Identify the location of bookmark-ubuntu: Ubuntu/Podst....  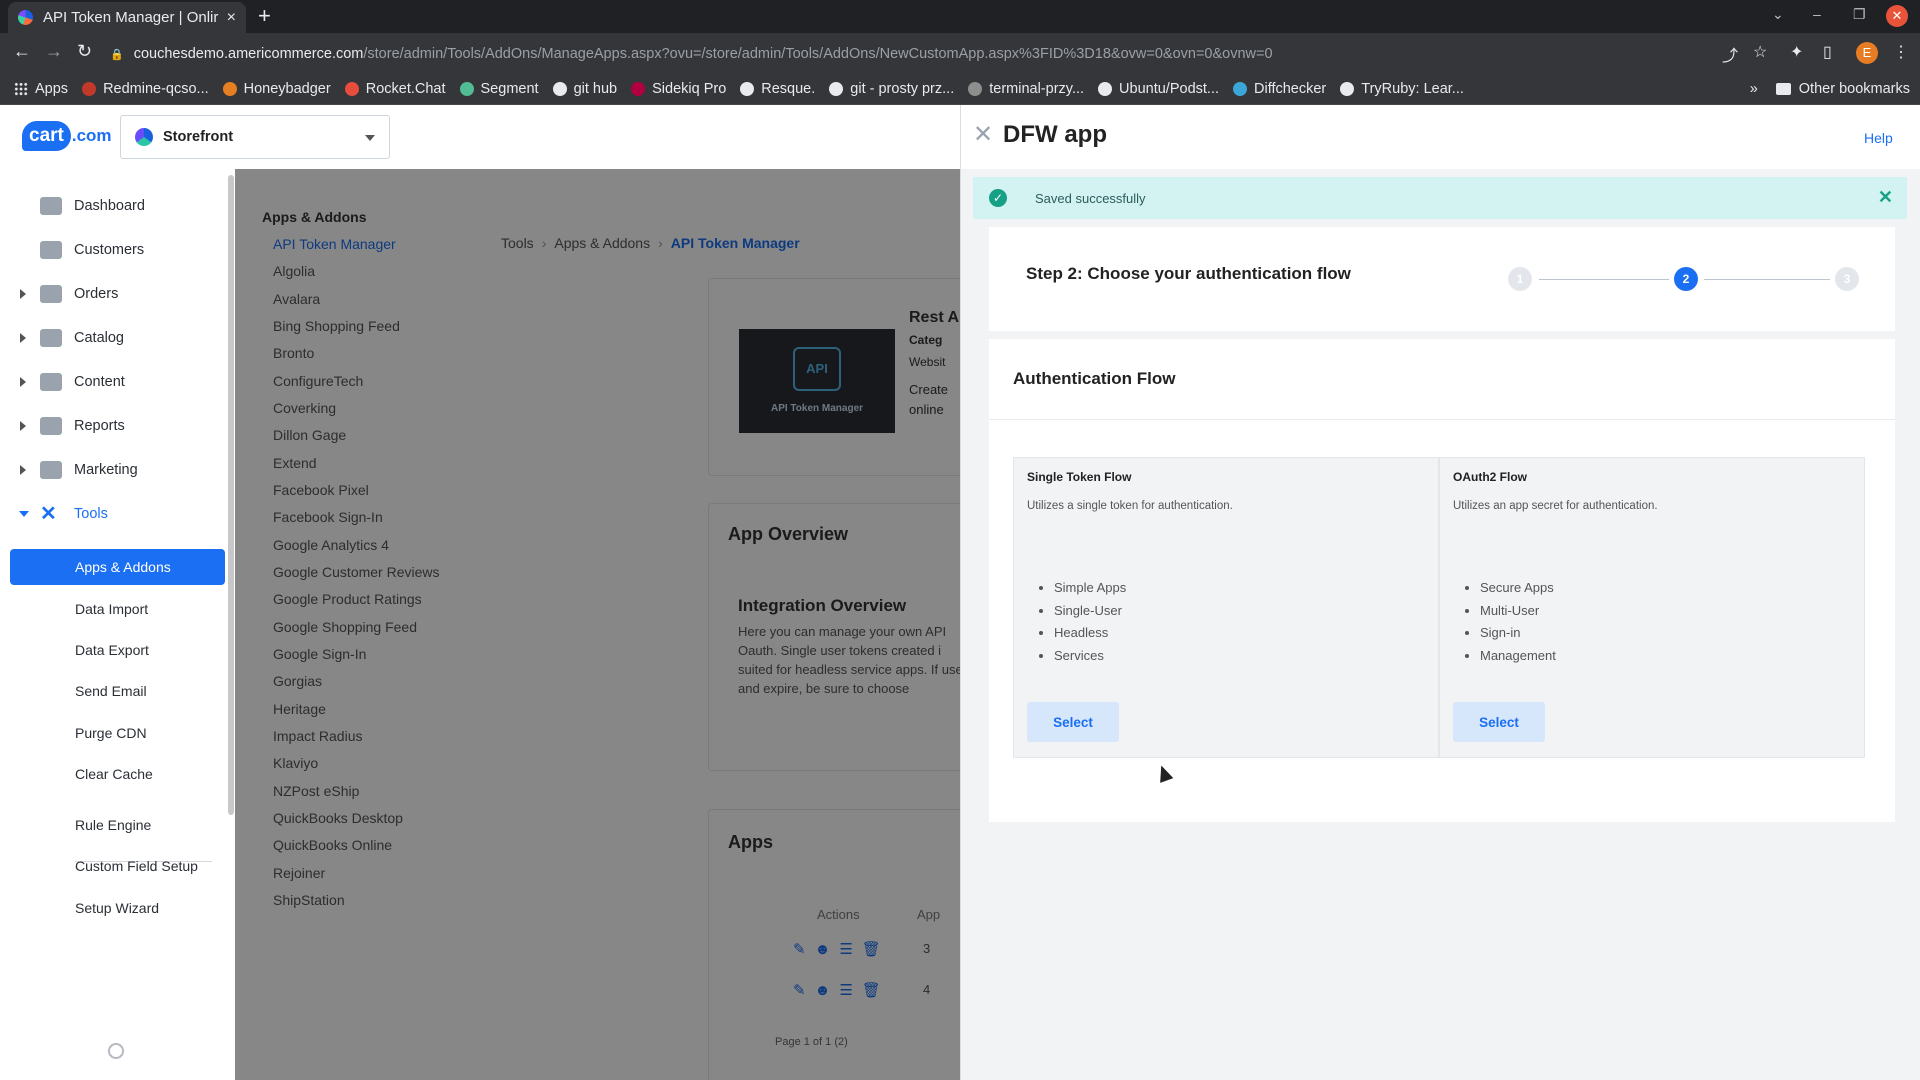
(1158, 89).